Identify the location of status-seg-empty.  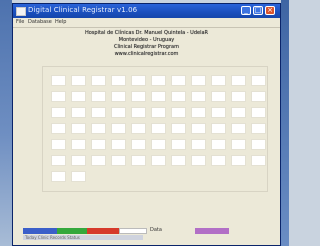
(180, 231).